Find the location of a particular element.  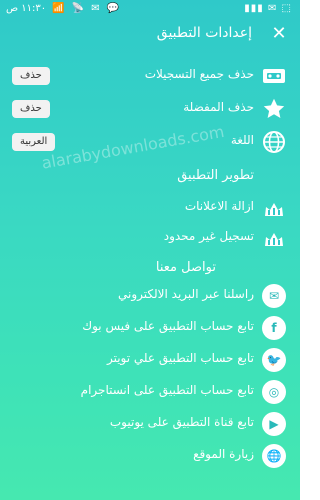

twitter-icon: 🐦 is located at coordinates (274, 360).